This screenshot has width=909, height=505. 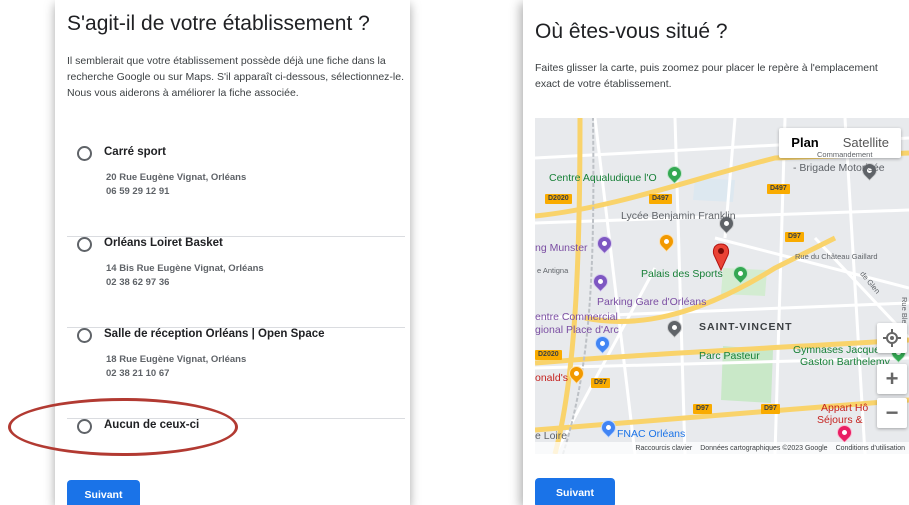 I want to click on location-pin, so click(x=721, y=257).